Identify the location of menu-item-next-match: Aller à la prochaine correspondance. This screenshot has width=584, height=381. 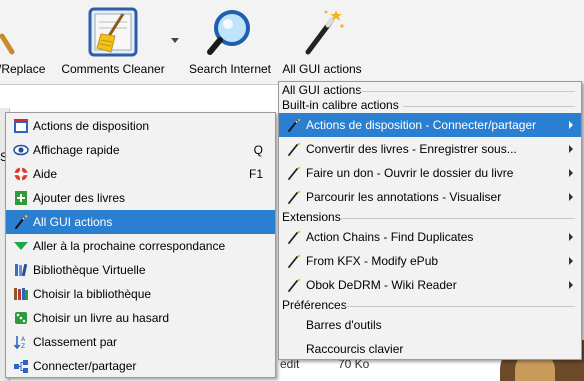
(140, 246).